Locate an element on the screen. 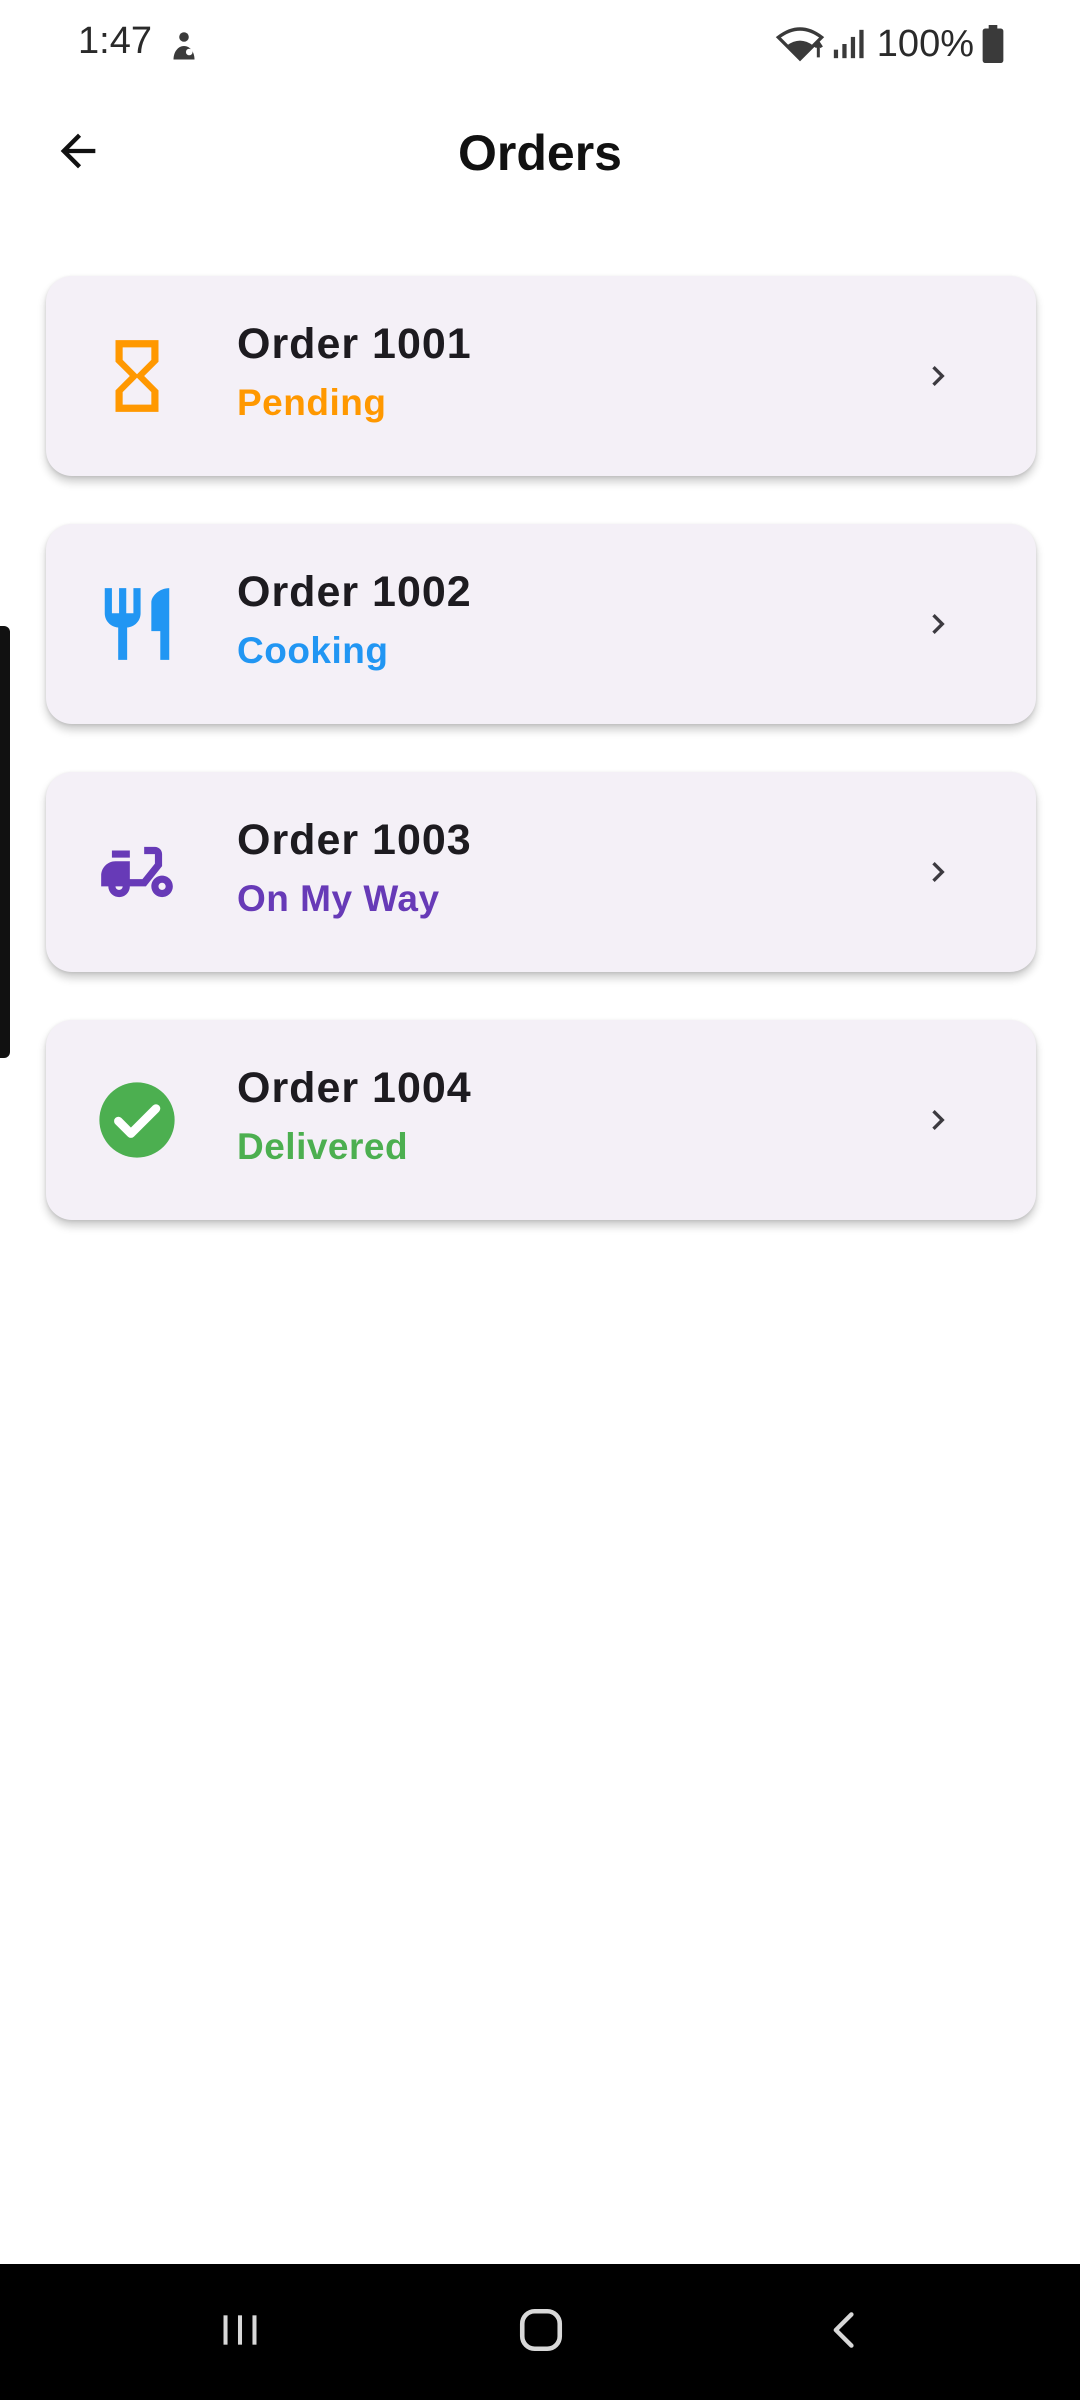 This screenshot has width=1080, height=2400. app-bar: Orders is located at coordinates (540, 153).